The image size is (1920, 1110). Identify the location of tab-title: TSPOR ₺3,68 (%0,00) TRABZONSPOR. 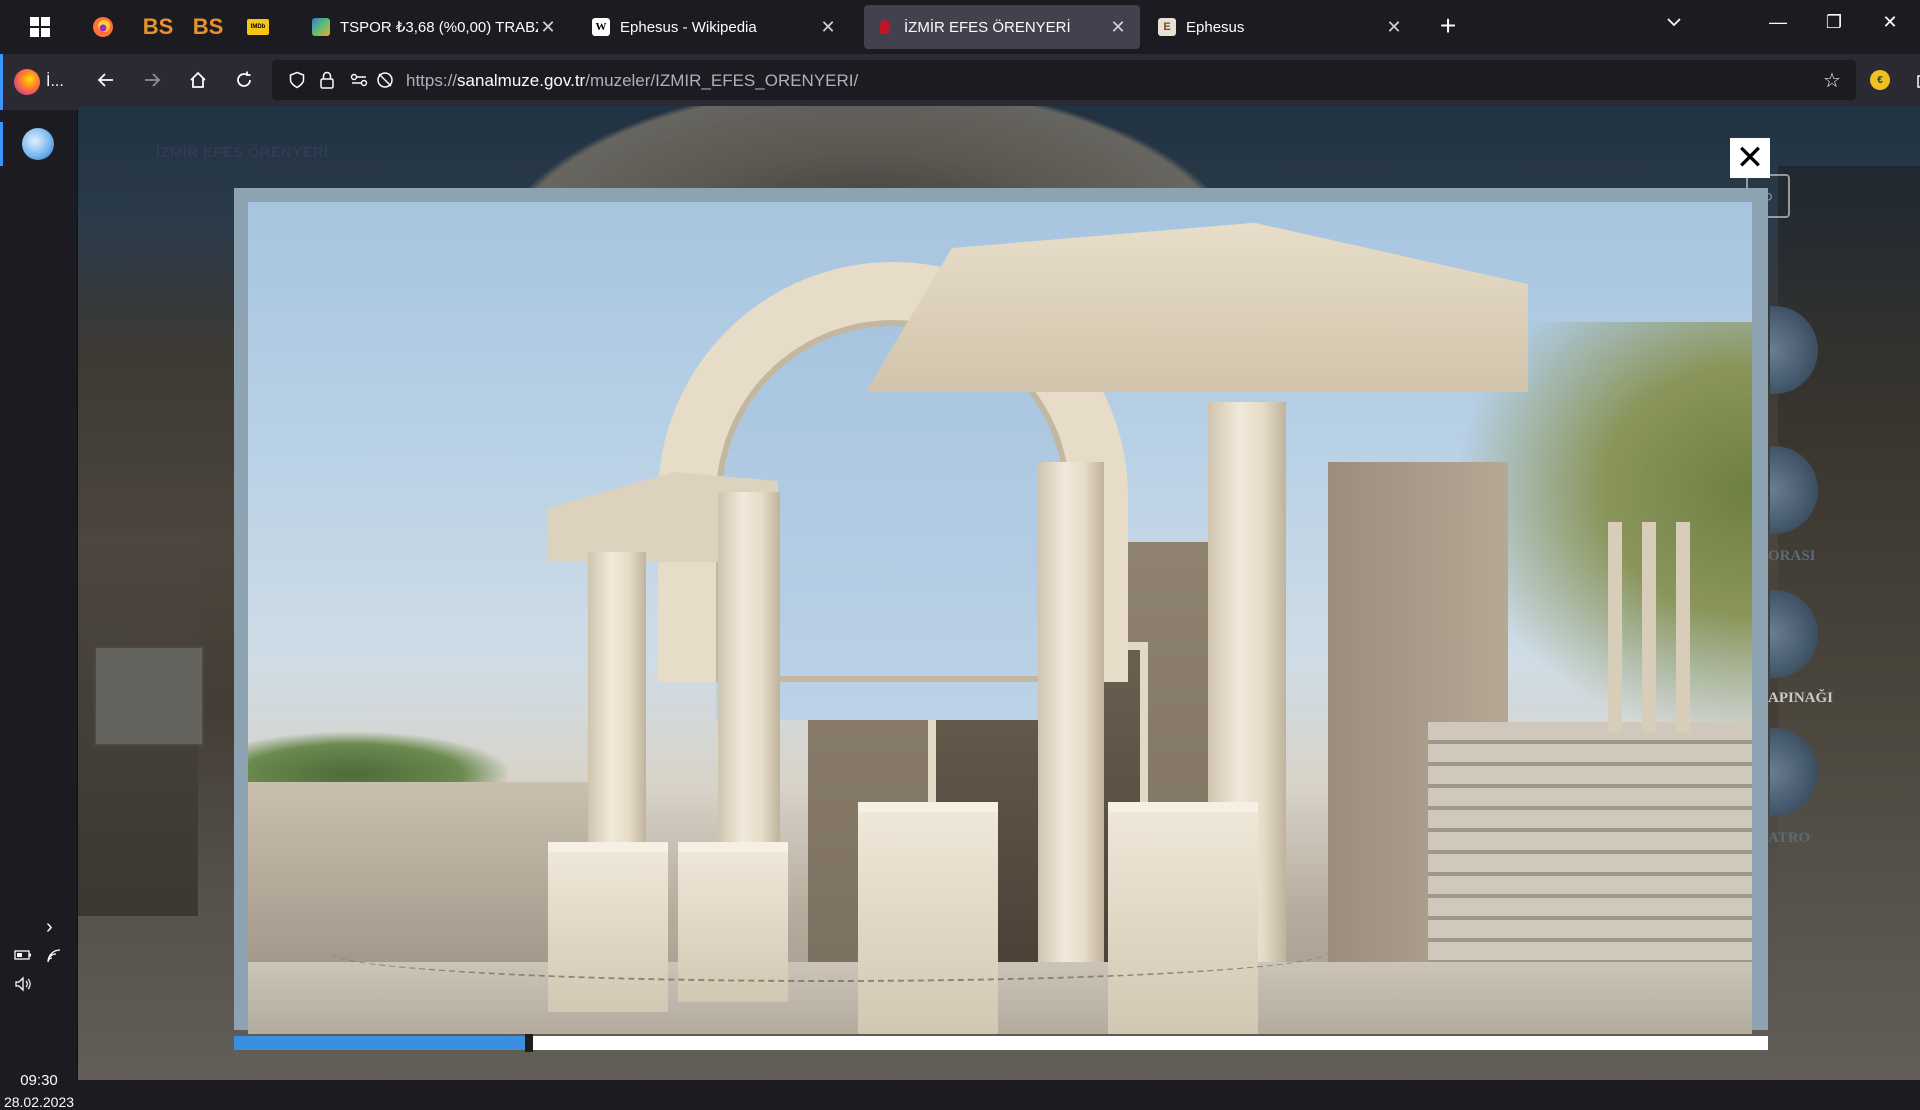
(439, 27).